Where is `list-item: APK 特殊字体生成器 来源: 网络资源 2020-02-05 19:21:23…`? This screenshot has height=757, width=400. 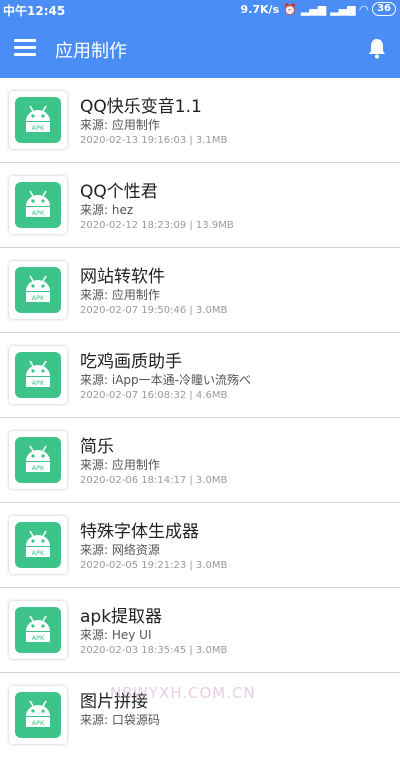 list-item: APK 特殊字体生成器 来源: 网络资源 2020-02-05 19:21:23… is located at coordinates (200, 545).